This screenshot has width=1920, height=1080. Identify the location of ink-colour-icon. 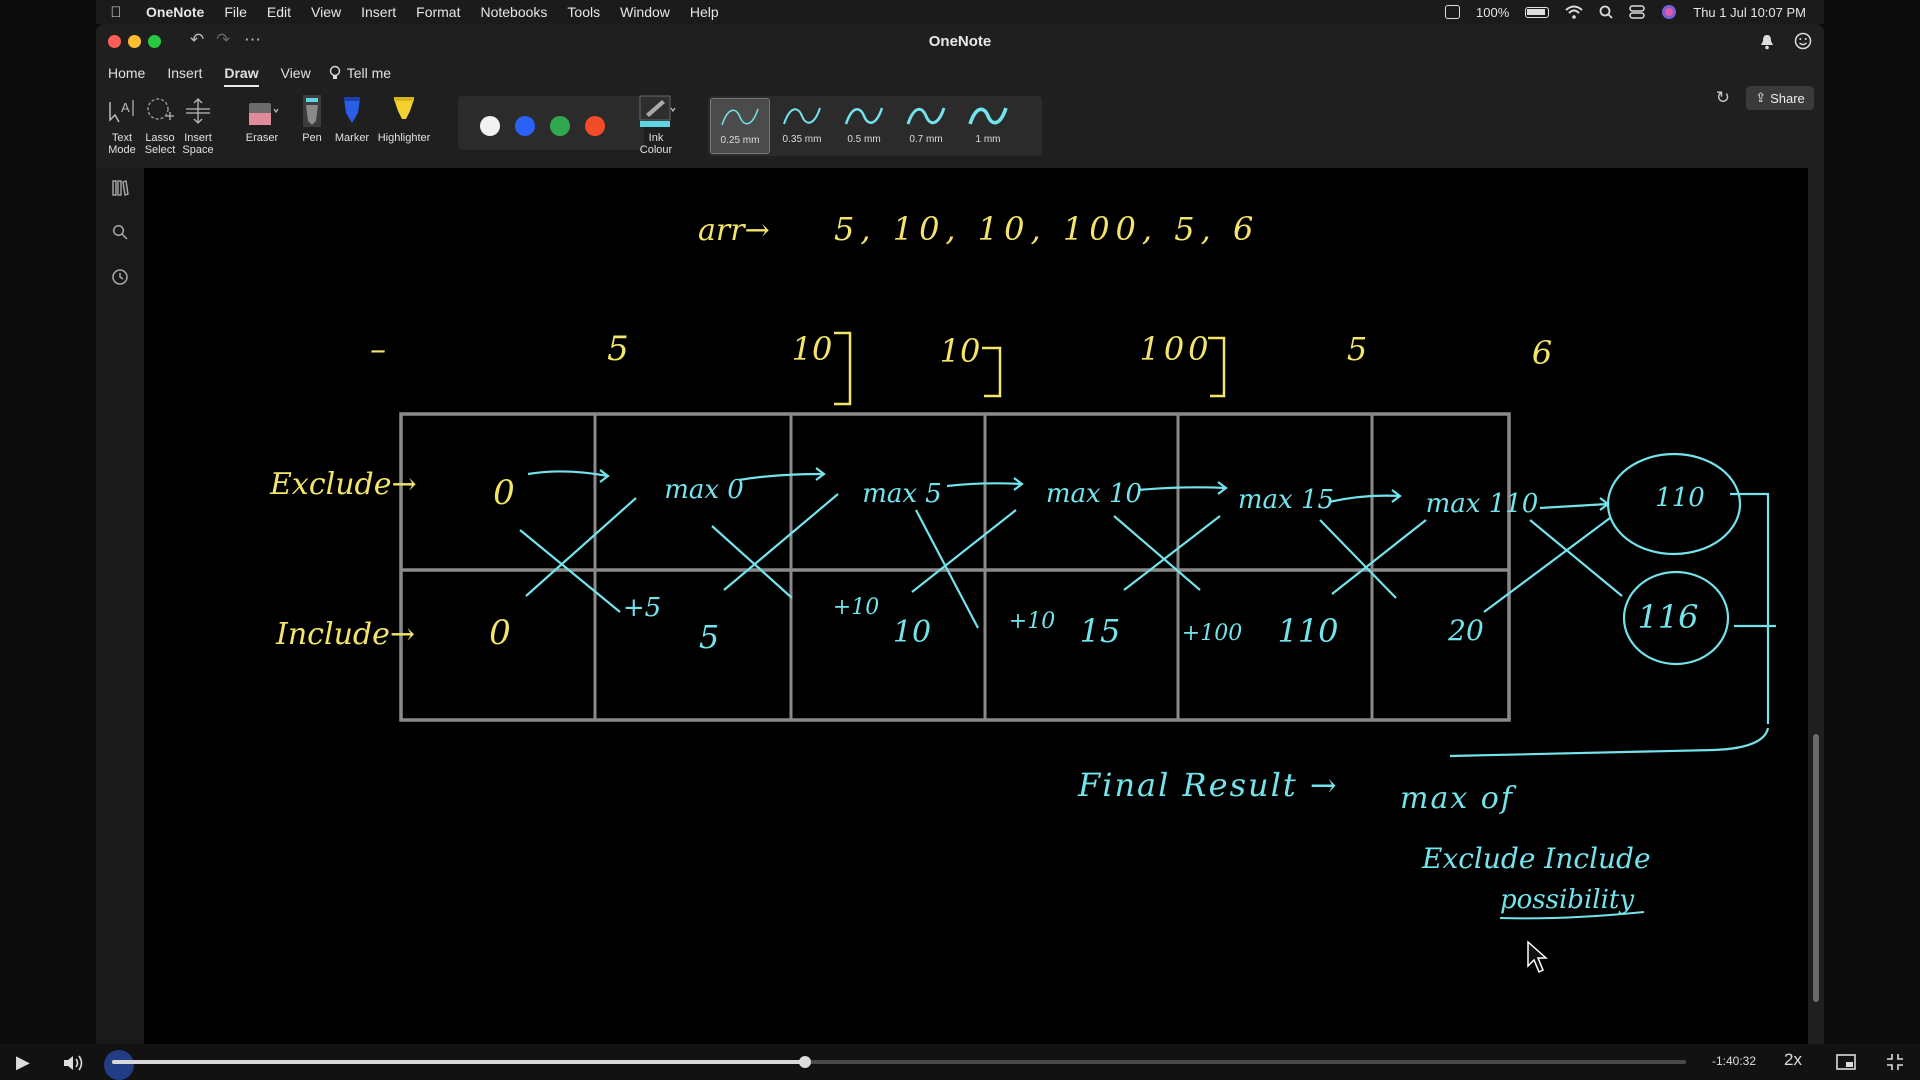
(656, 111).